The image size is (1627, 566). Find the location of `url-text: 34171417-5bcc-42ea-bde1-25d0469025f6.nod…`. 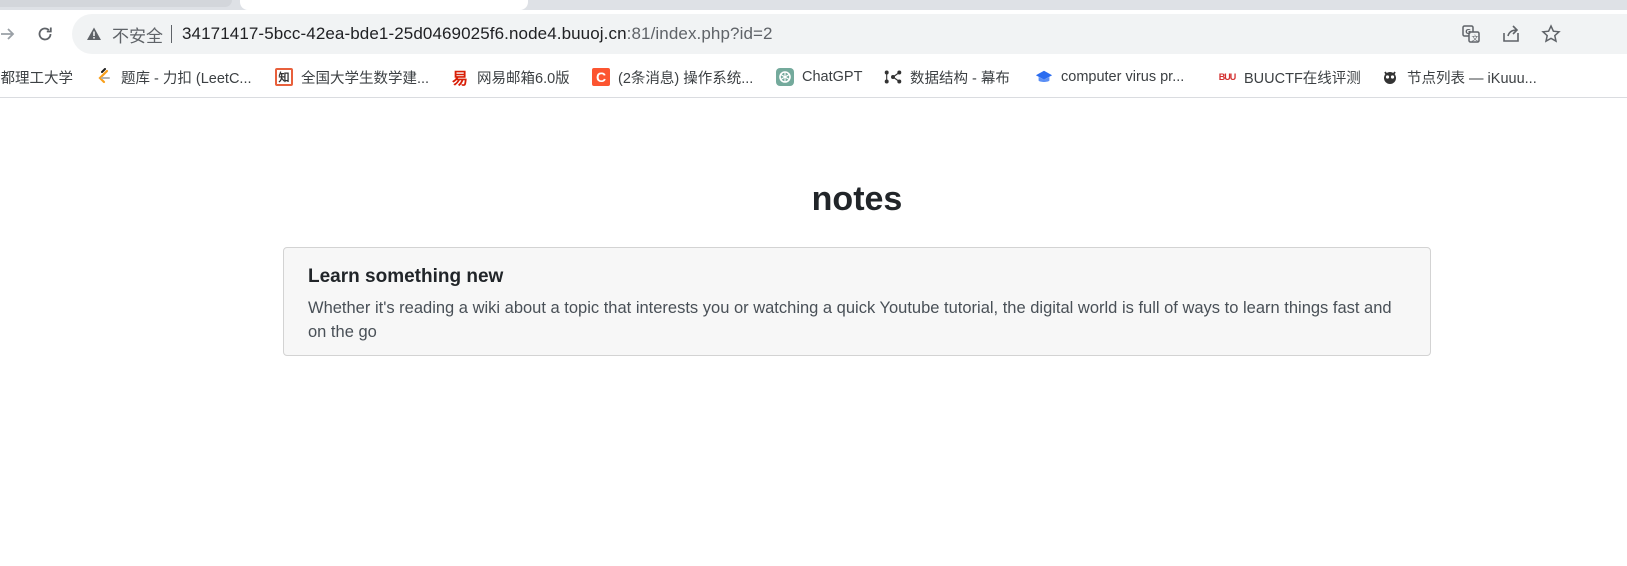

url-text: 34171417-5bcc-42ea-bde1-25d0469025f6.nod… is located at coordinates (477, 34).